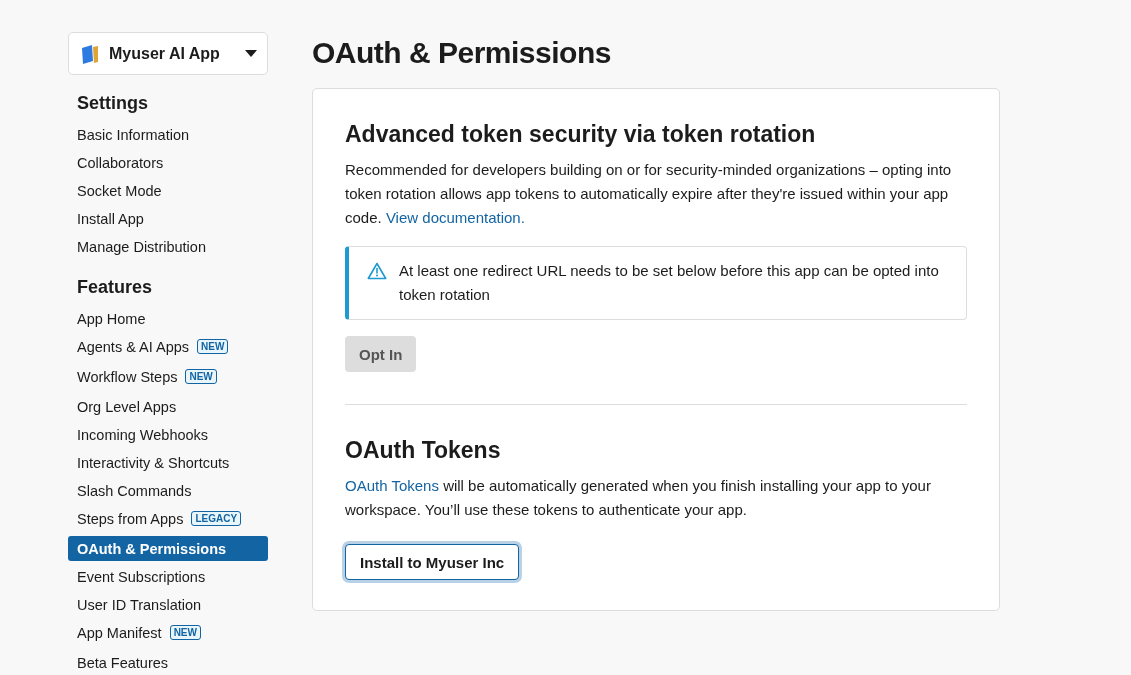  Describe the element at coordinates (153, 462) in the screenshot. I see `sidebar-item-label: Interactivity & Shortcuts` at that location.